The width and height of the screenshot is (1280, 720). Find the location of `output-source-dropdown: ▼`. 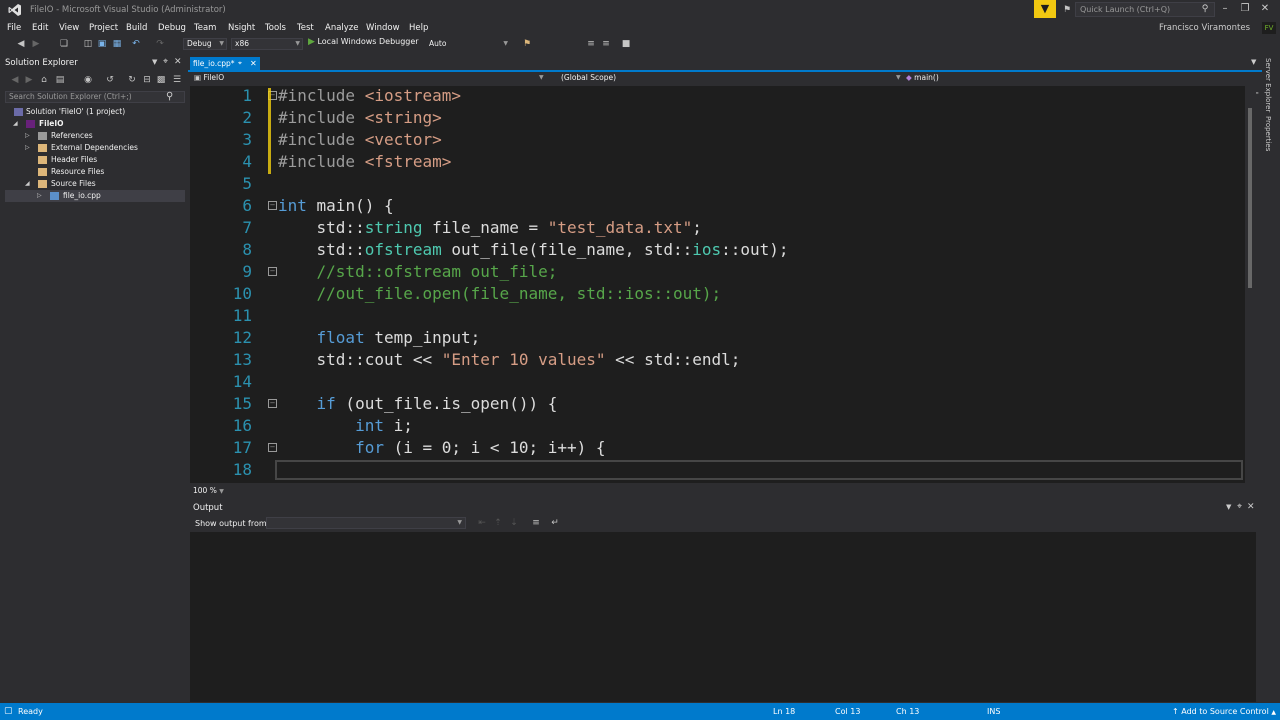

output-source-dropdown: ▼ is located at coordinates (366, 523).